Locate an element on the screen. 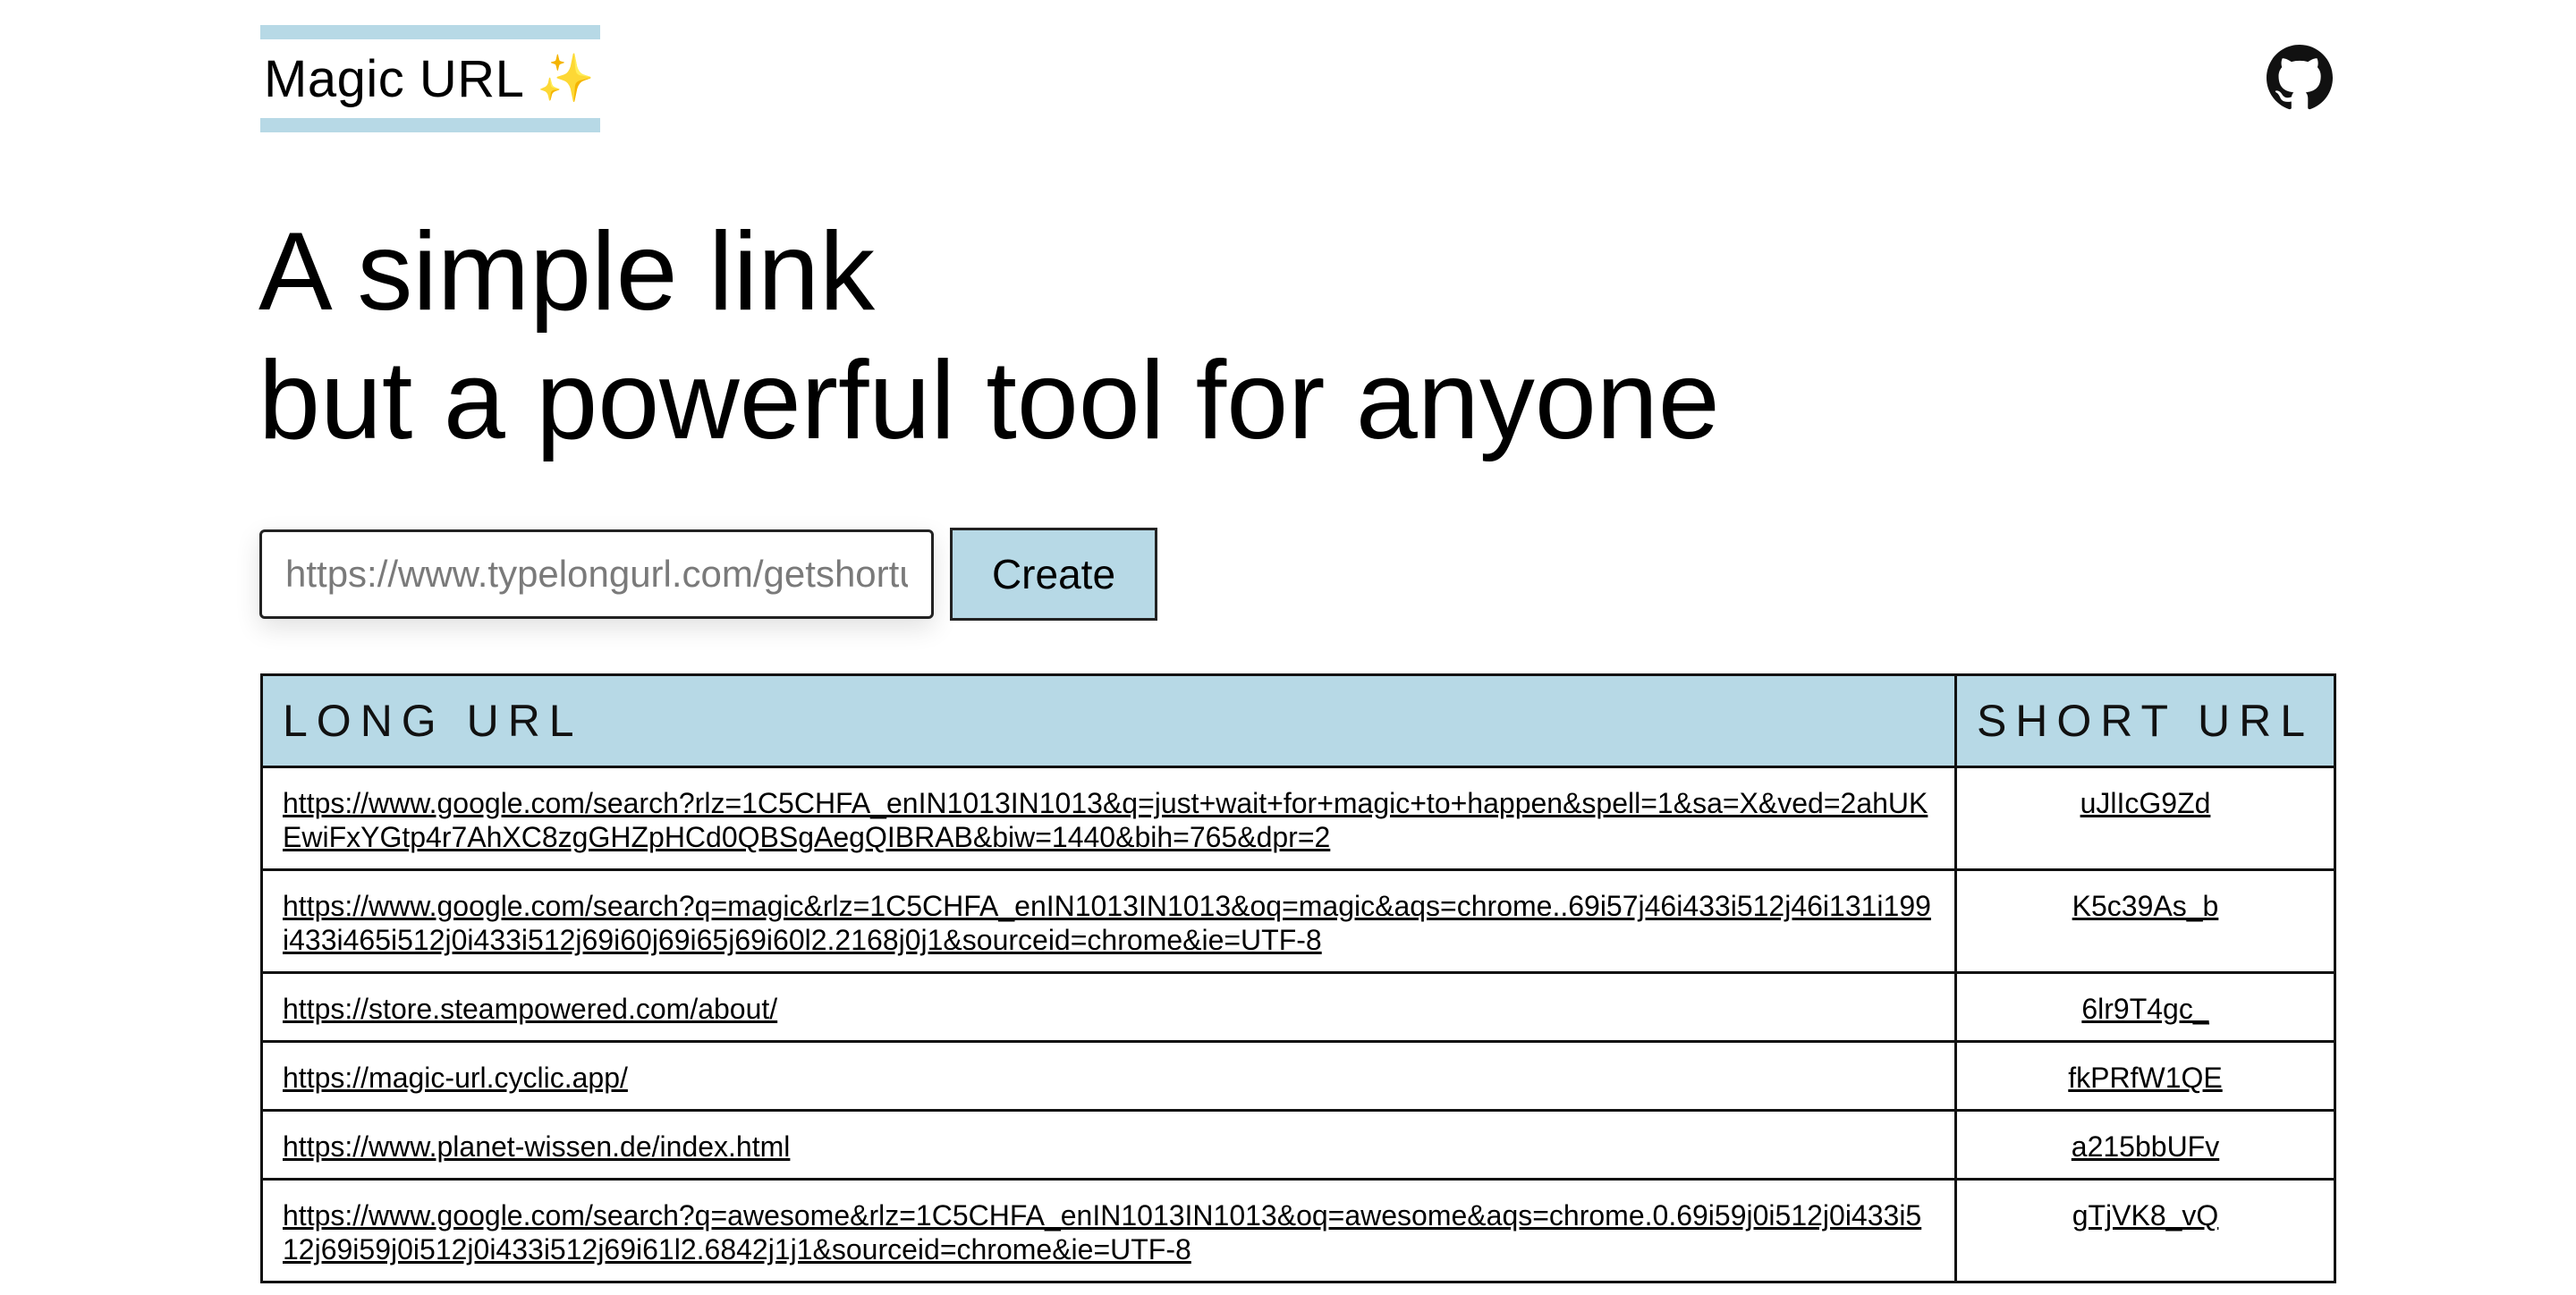 The width and height of the screenshot is (2576, 1295). short-url-cell: 6lr9T4gc_ is located at coordinates (2145, 1007).